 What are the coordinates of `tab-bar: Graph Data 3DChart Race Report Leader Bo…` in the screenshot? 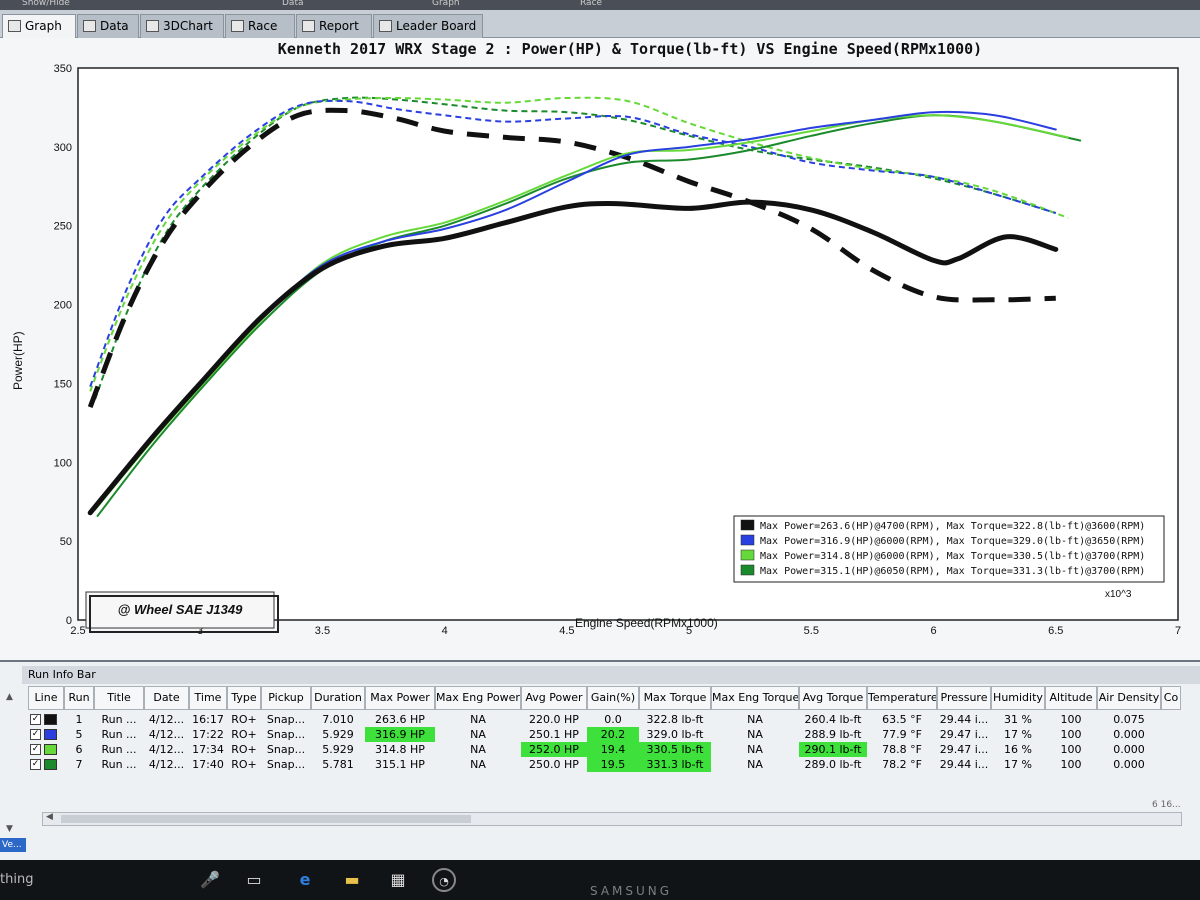 It's located at (600, 24).